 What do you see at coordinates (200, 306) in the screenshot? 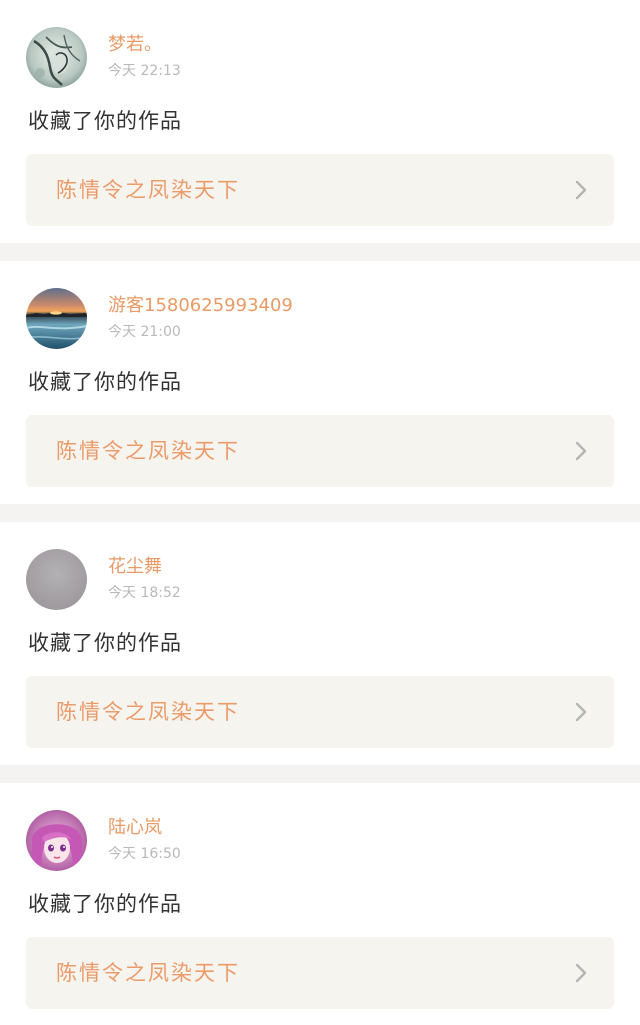
I see `username: 游客1580625993409` at bounding box center [200, 306].